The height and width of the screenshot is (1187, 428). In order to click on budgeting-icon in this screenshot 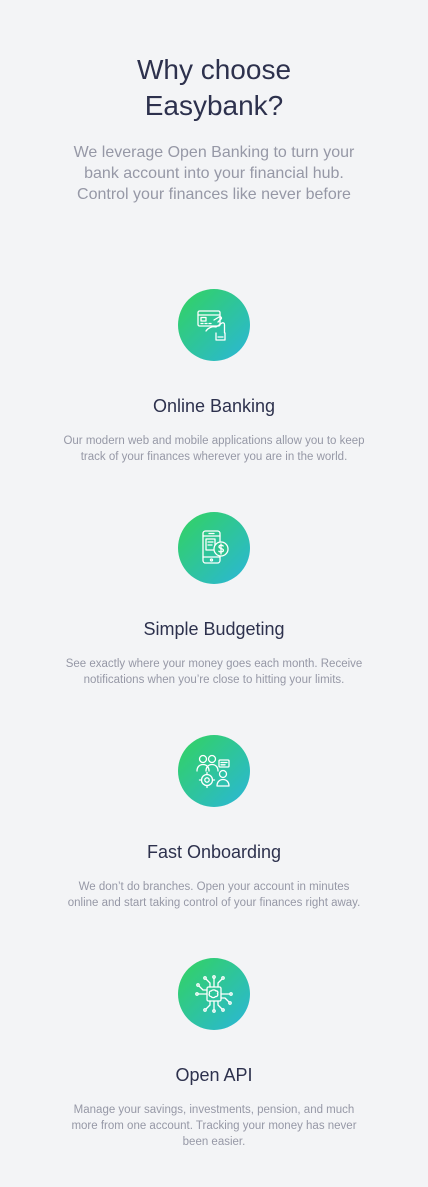, I will do `click(214, 548)`.